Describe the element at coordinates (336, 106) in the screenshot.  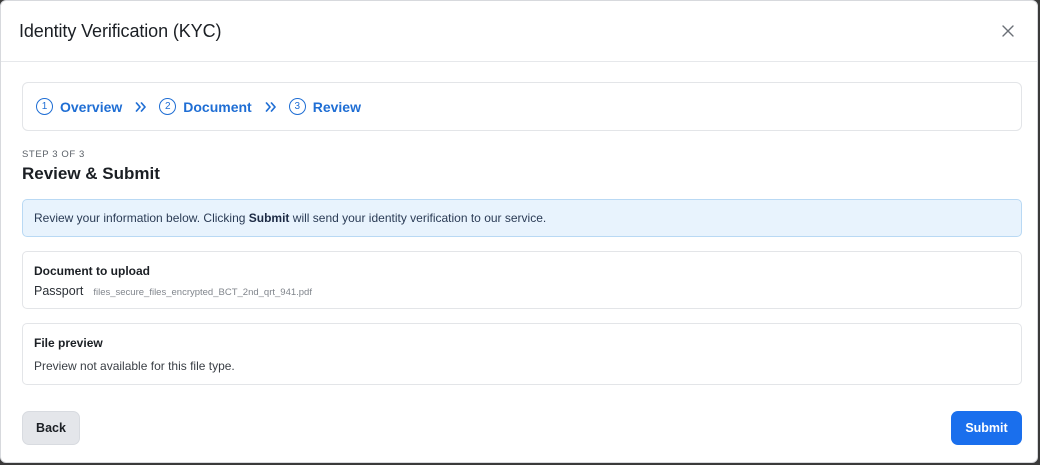
I see `step-label: Review` at that location.